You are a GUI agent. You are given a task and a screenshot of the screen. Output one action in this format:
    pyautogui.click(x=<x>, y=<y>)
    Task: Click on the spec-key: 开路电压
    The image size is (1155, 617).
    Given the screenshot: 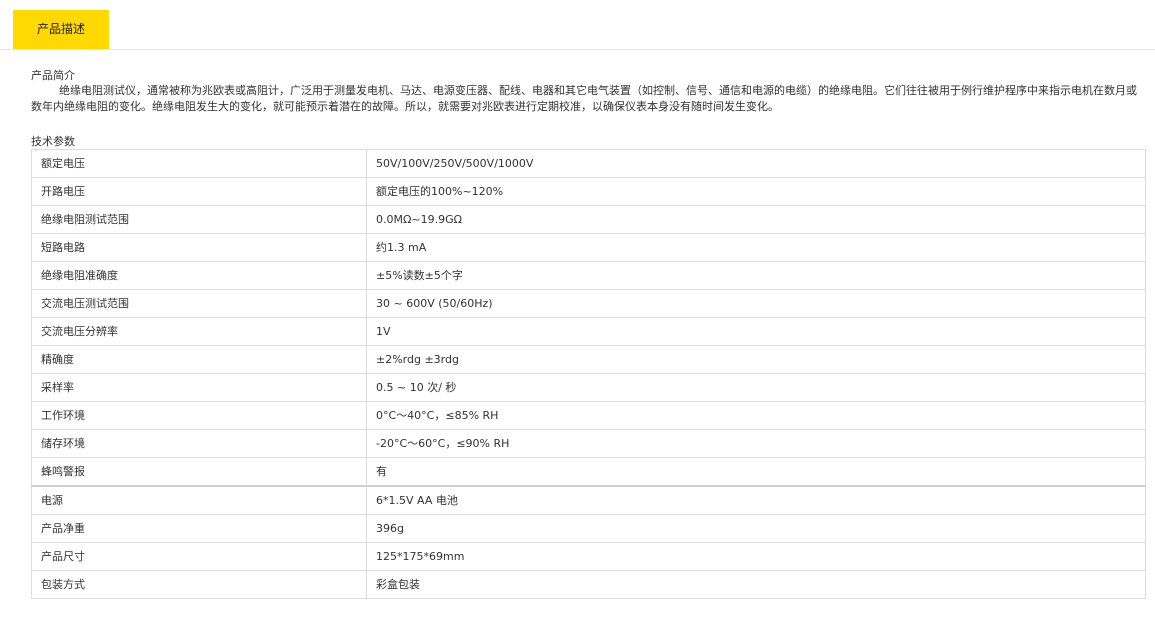 What is the action you would take?
    pyautogui.click(x=199, y=191)
    